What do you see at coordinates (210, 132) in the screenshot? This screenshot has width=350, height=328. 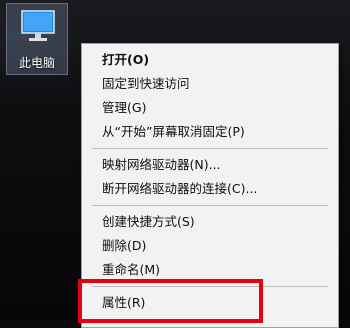 I see `menu-item-unpin-start: 从“开始”屏幕取消固定(P)` at bounding box center [210, 132].